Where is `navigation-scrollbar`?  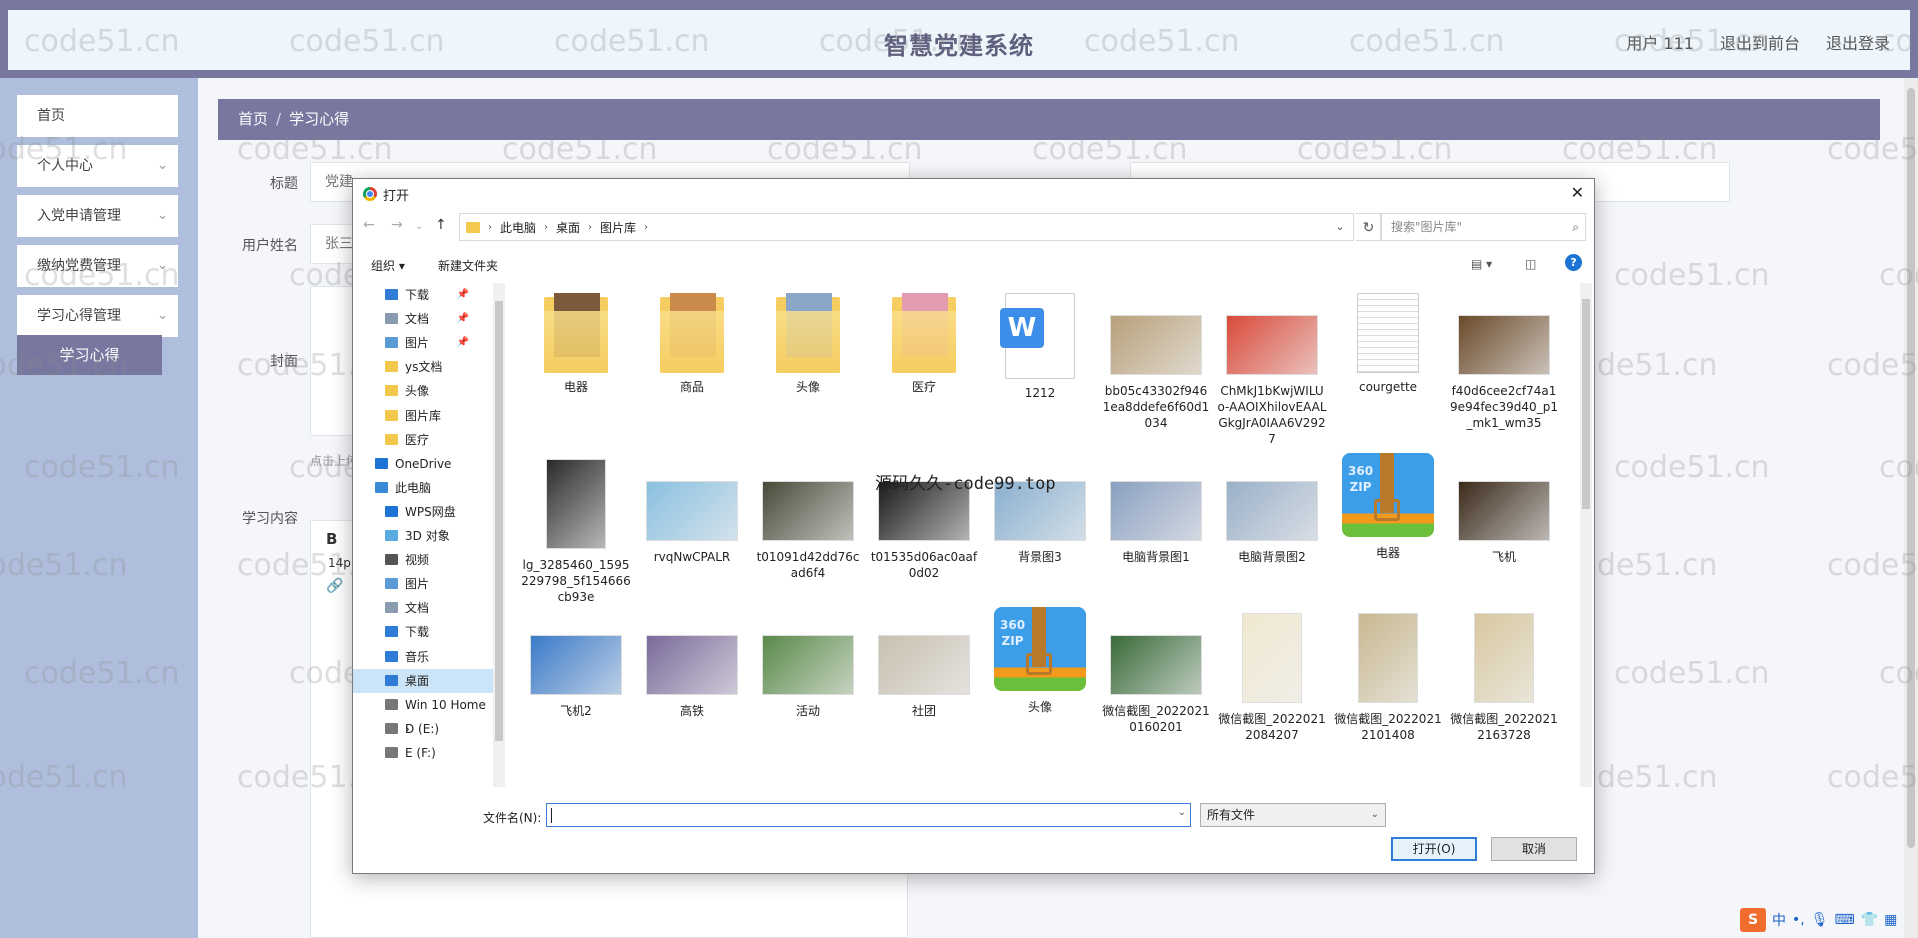 navigation-scrollbar is located at coordinates (499, 535).